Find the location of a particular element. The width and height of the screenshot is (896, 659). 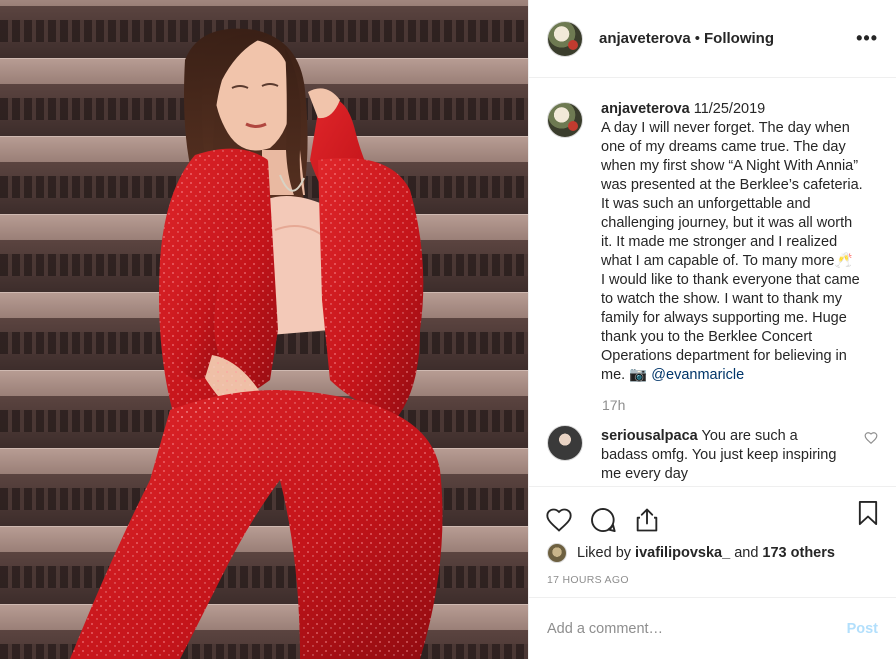

comment-like-heart-icon is located at coordinates (871, 438).